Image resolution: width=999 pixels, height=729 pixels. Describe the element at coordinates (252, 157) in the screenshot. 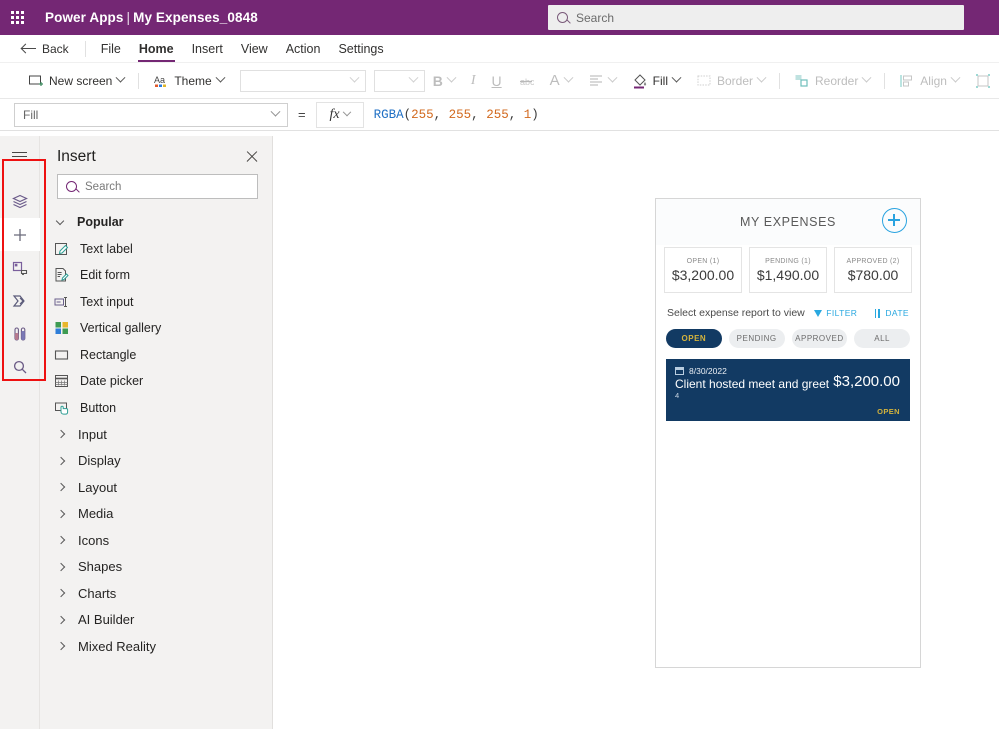

I see `close-icon` at that location.